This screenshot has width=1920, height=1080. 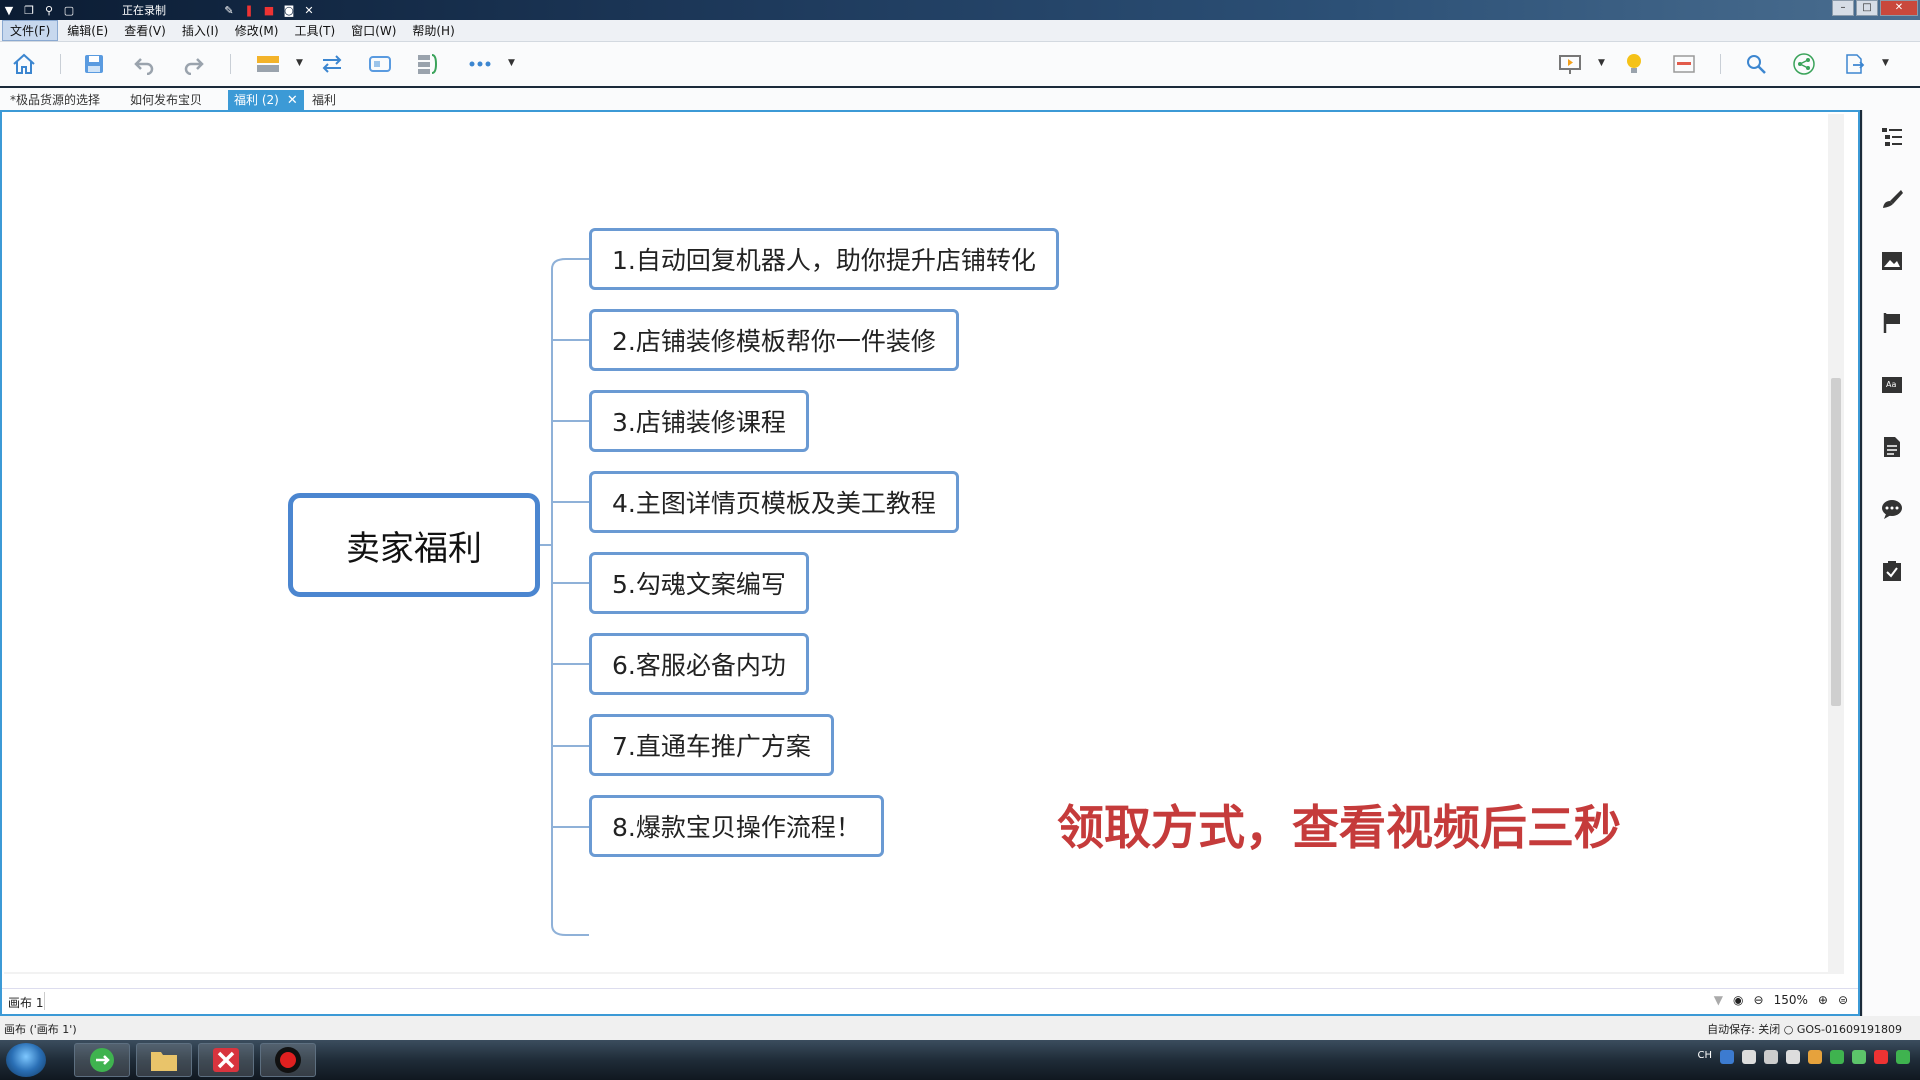 I want to click on system-tray: CH, so click(x=1803, y=1057).